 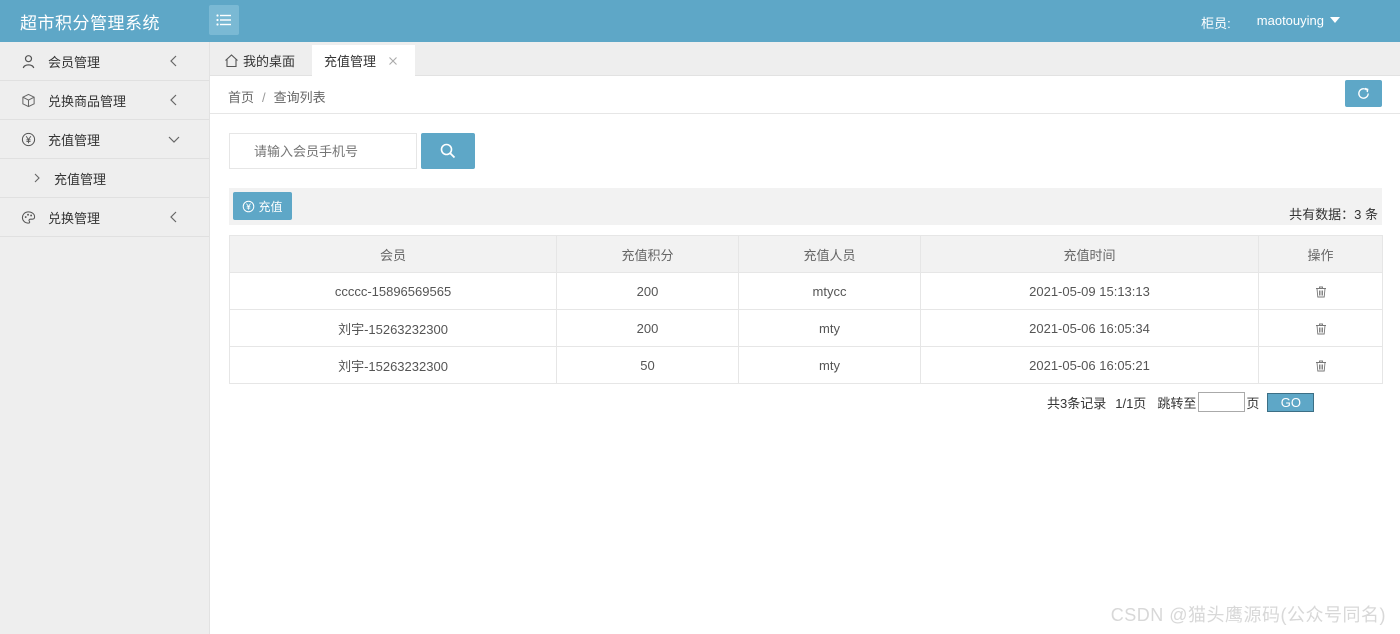 I want to click on tab-recharge-management: 充值管理, so click(x=363, y=60).